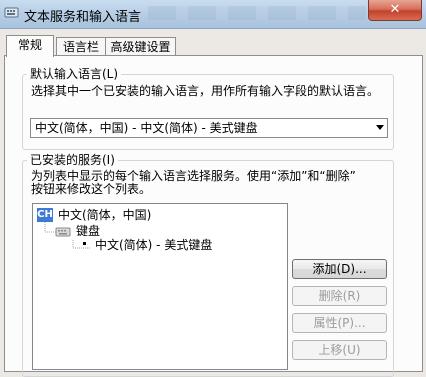 The image size is (426, 377). I want to click on tree-node-language: 中文(简体，中国), so click(104, 215).